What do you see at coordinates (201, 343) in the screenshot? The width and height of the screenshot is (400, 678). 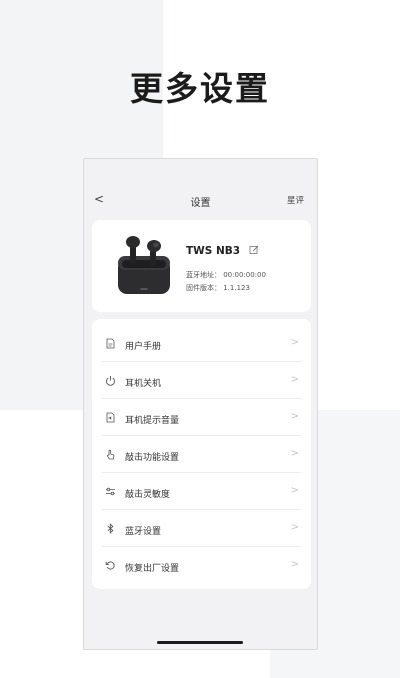 I see `menu-item-user-manual: 用户手册 >` at bounding box center [201, 343].